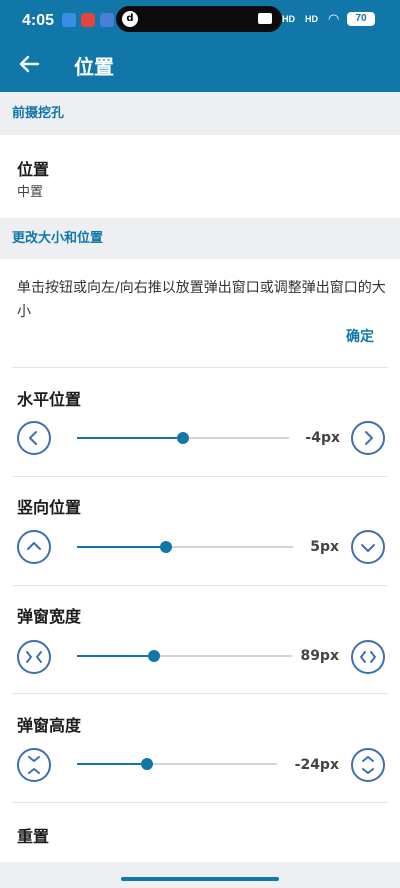 This screenshot has height=888, width=400. I want to click on signal-1-icon: HD, so click(288, 19).